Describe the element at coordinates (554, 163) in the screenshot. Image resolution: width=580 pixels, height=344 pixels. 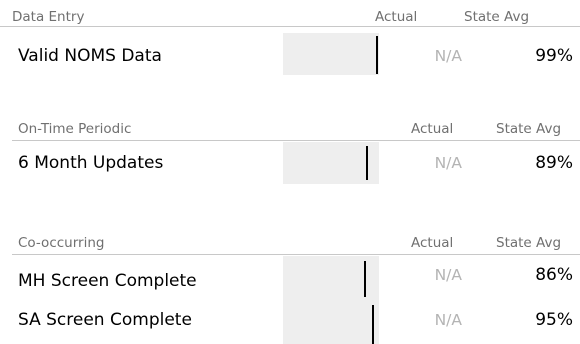
I see `state-avg-value: 89%` at that location.